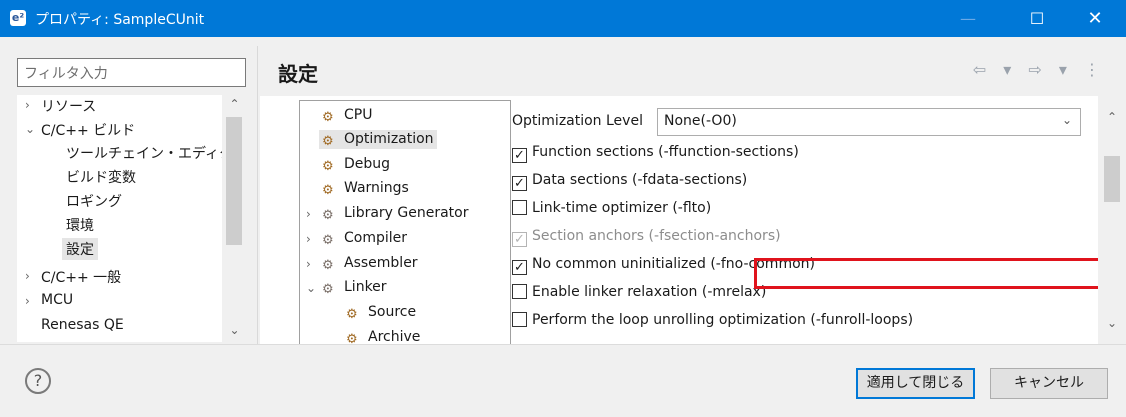 Image resolution: width=1126 pixels, height=417 pixels. Describe the element at coordinates (1037, 18) in the screenshot. I see `maximize-button: ☐` at that location.